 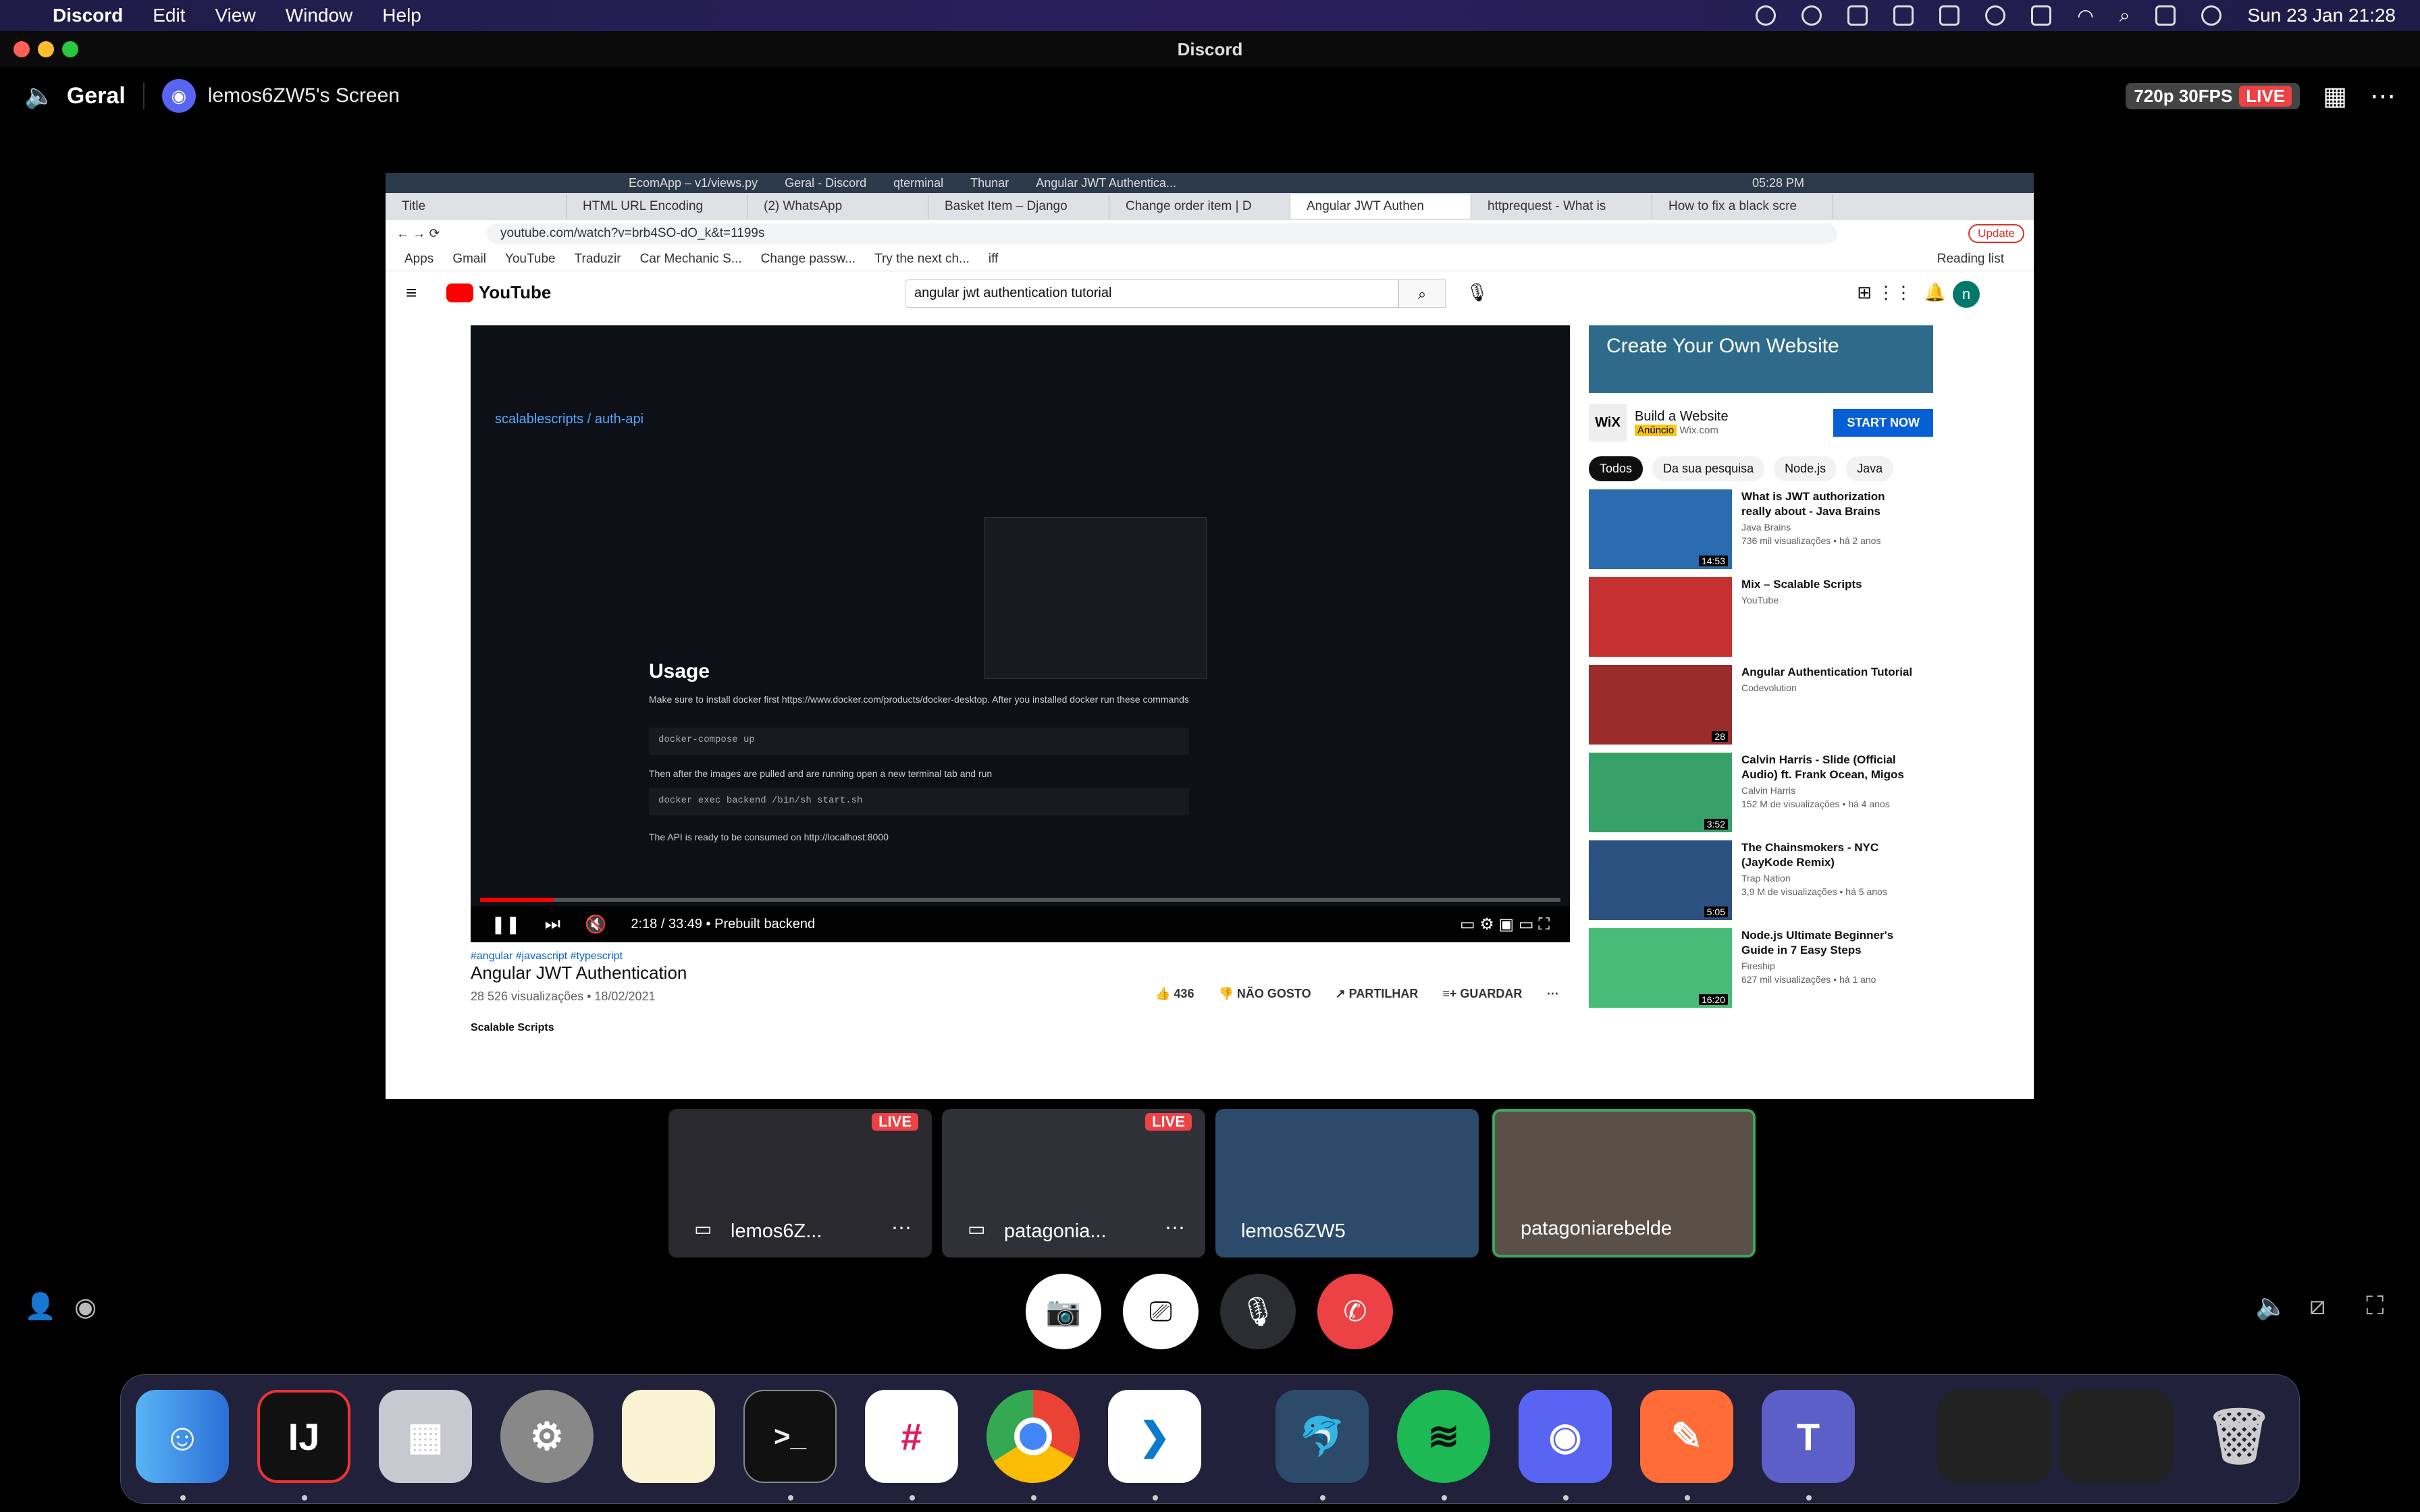 I want to click on menu-clock: Sun 23 Jan 21:28, so click(x=2321, y=15).